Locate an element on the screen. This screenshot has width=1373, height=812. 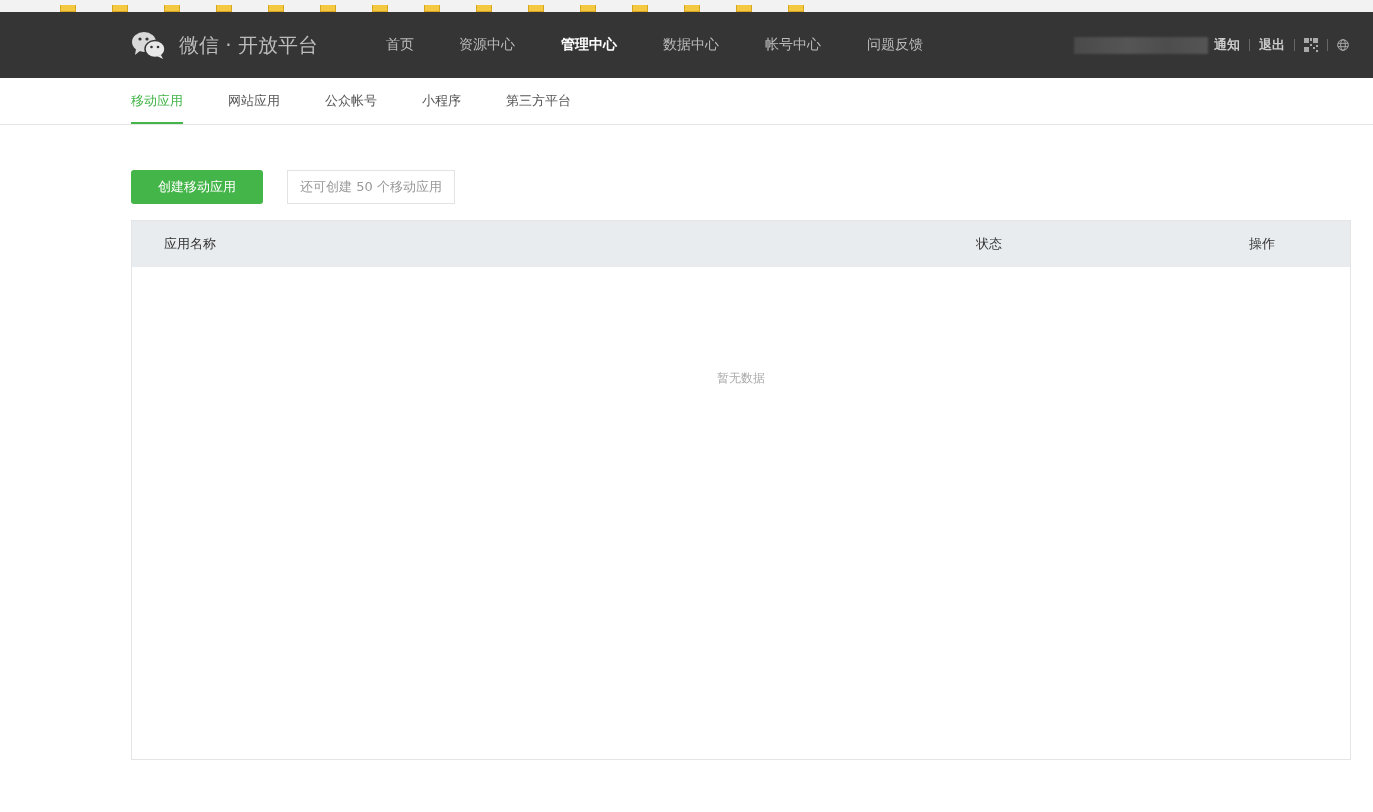
nav-link: 管理中心 is located at coordinates (612, 45).